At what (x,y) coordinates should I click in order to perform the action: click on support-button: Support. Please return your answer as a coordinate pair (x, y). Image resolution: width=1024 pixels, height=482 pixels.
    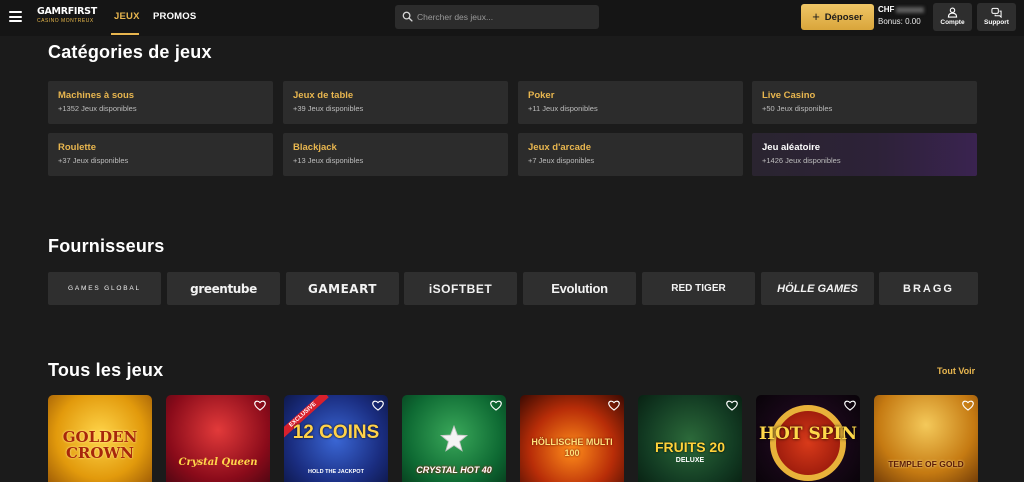
    Looking at the image, I should click on (996, 17).